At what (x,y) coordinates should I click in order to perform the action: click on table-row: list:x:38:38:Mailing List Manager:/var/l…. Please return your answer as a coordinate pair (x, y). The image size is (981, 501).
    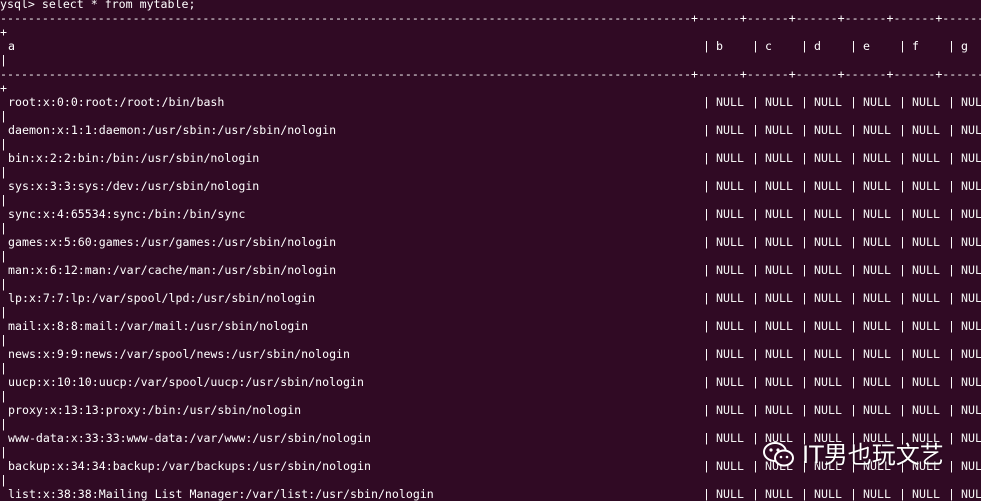
    Looking at the image, I should click on (490, 494).